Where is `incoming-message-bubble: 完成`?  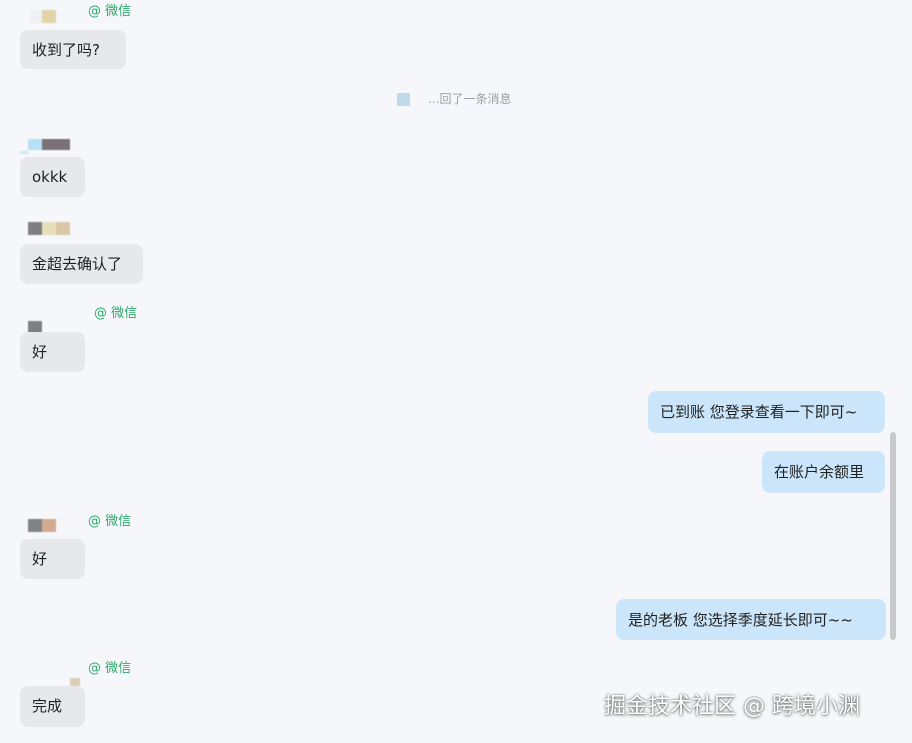
incoming-message-bubble: 完成 is located at coordinates (52, 706).